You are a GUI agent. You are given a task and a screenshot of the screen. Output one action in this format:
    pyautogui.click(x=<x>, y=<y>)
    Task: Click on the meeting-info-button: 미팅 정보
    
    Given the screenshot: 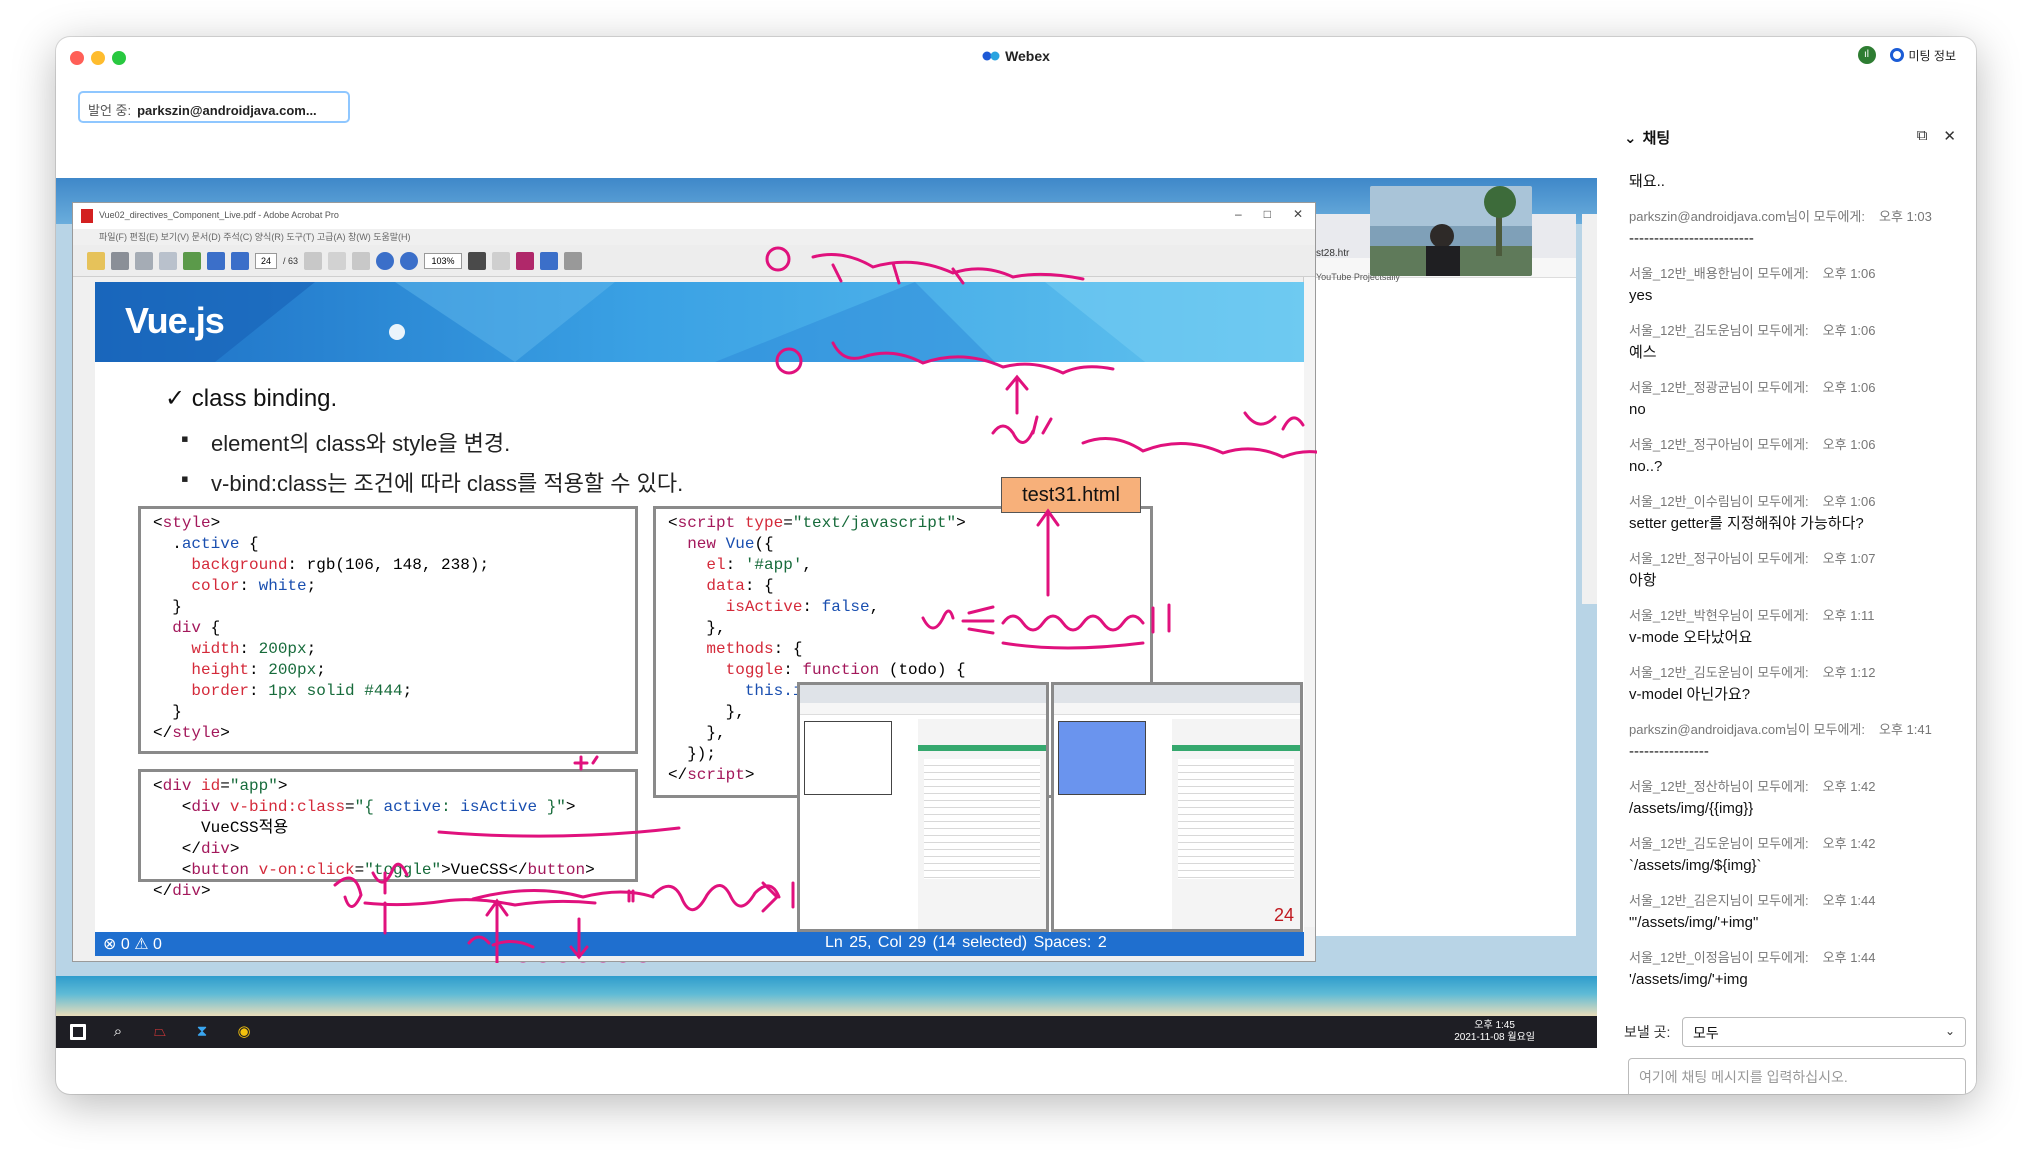 What is the action you would take?
    pyautogui.click(x=1923, y=55)
    